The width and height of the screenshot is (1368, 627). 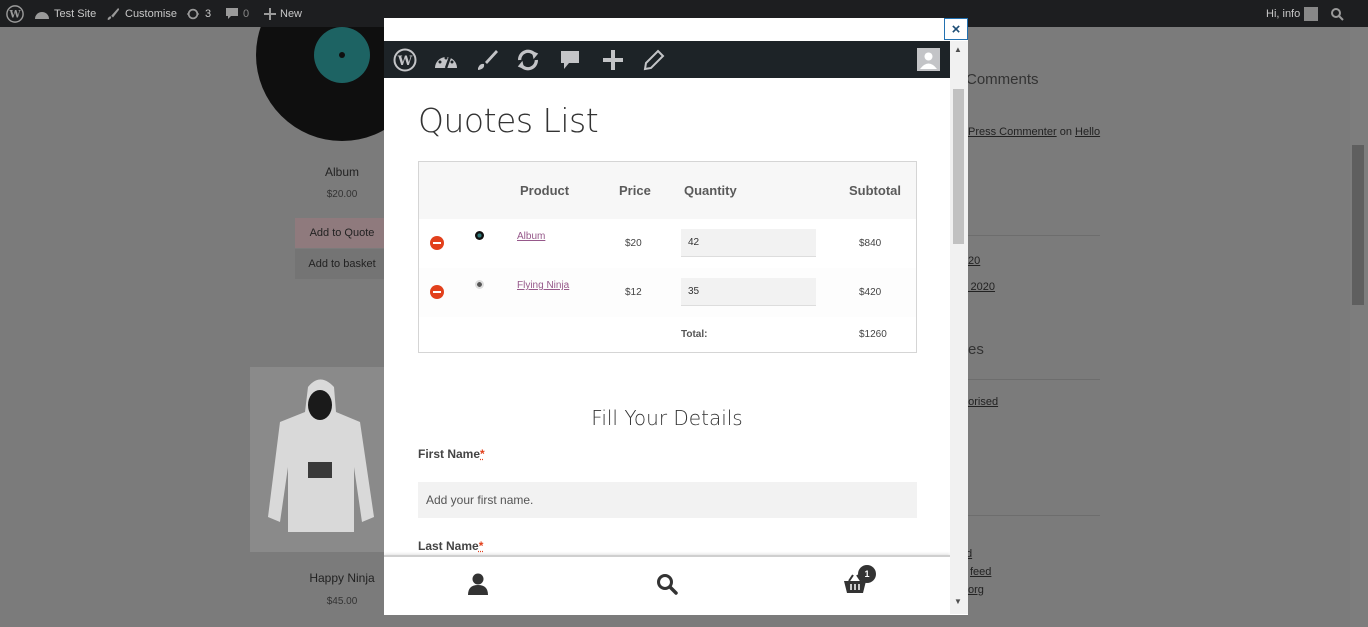 I want to click on modal-scrollbar: ▲ ▼, so click(x=959, y=327).